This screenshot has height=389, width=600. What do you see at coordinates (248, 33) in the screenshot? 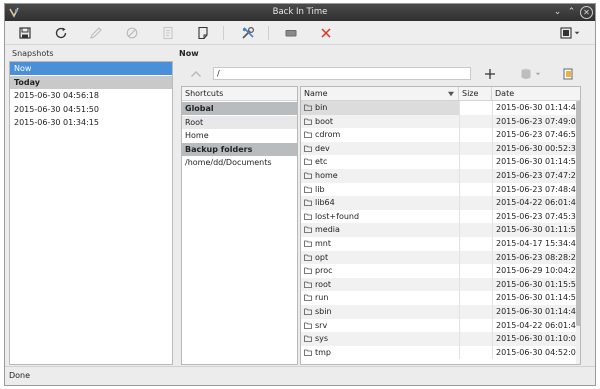
I see `settings-icon` at bounding box center [248, 33].